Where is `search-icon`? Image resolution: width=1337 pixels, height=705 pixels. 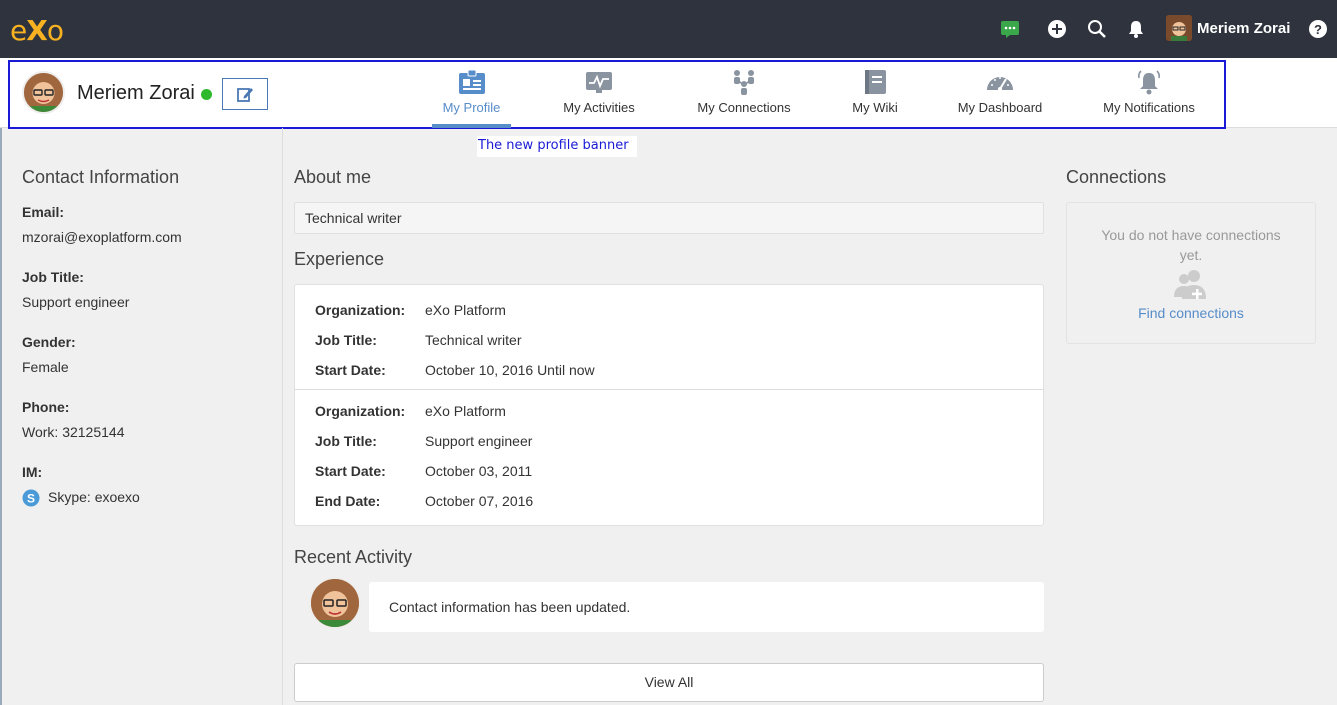
search-icon is located at coordinates (1097, 29).